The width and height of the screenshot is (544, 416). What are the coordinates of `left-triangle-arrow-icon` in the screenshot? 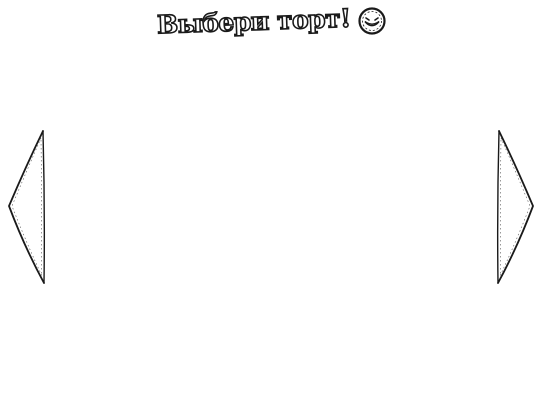 It's located at (27, 207).